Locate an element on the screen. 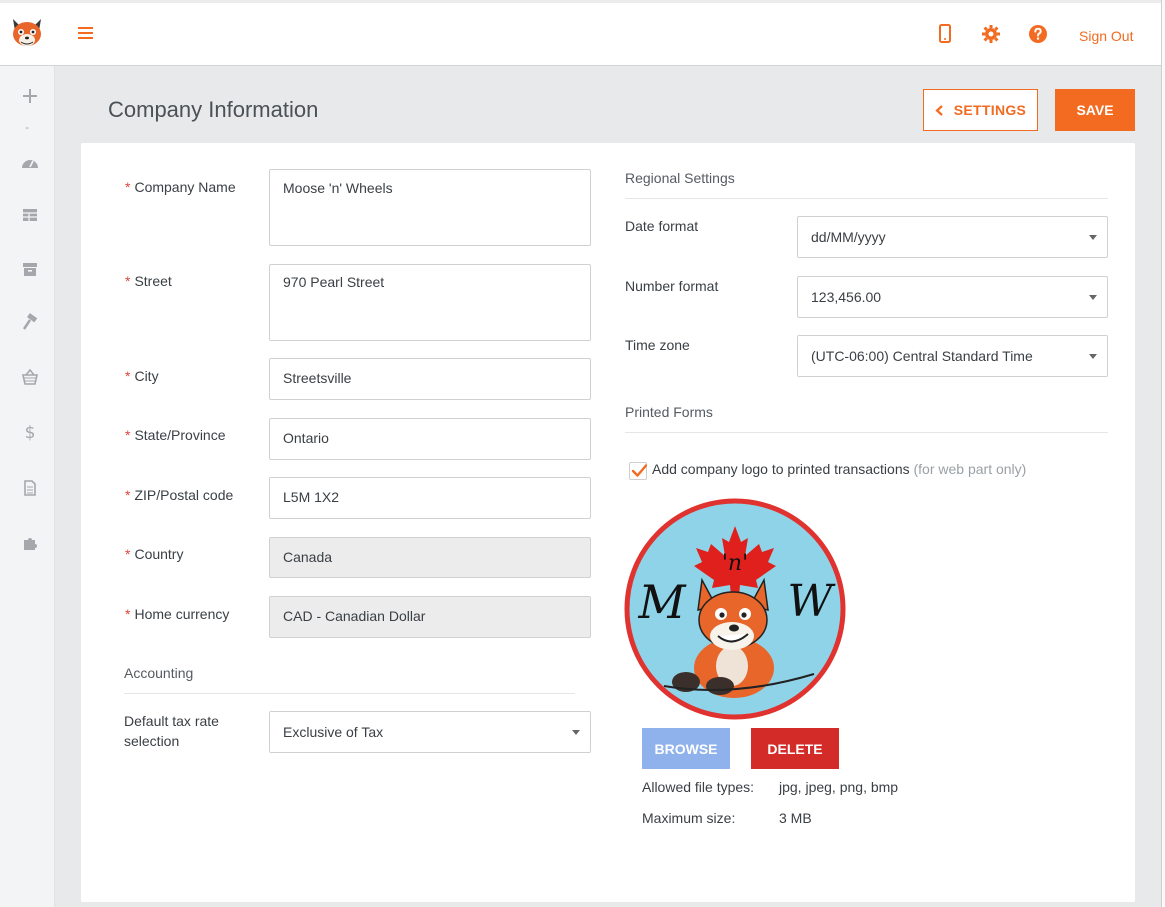 The image size is (1165, 907). settings-button-label: SETTINGS is located at coordinates (990, 110).